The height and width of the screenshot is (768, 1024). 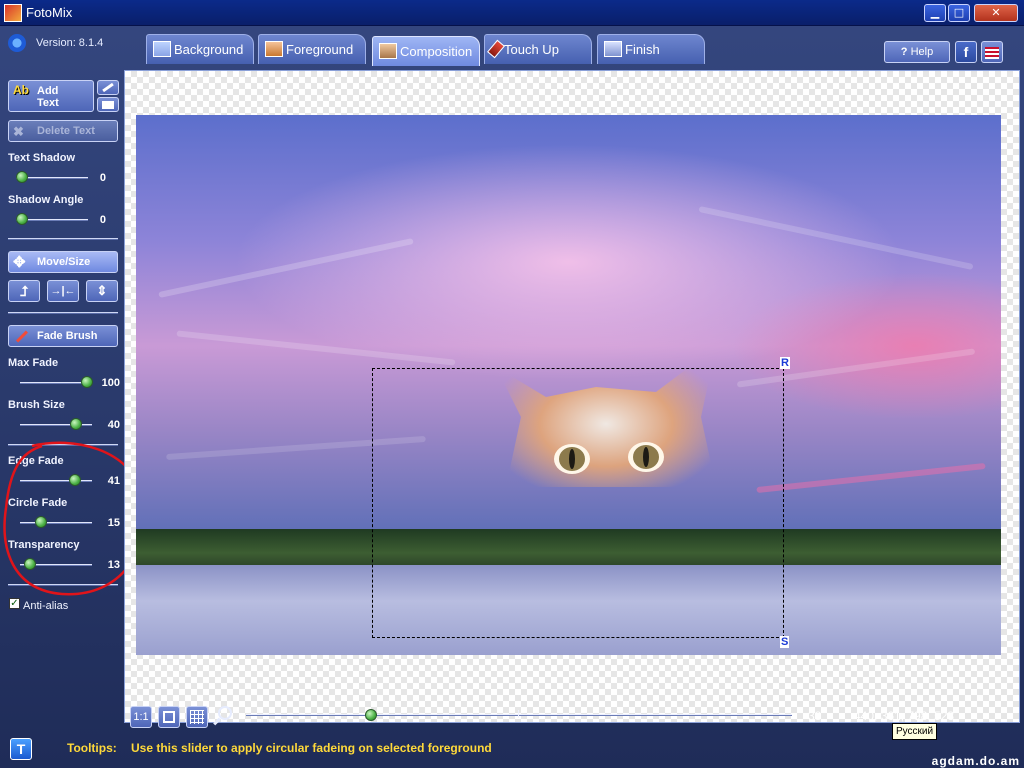 I want to click on tab-background: Background, so click(x=200, y=49).